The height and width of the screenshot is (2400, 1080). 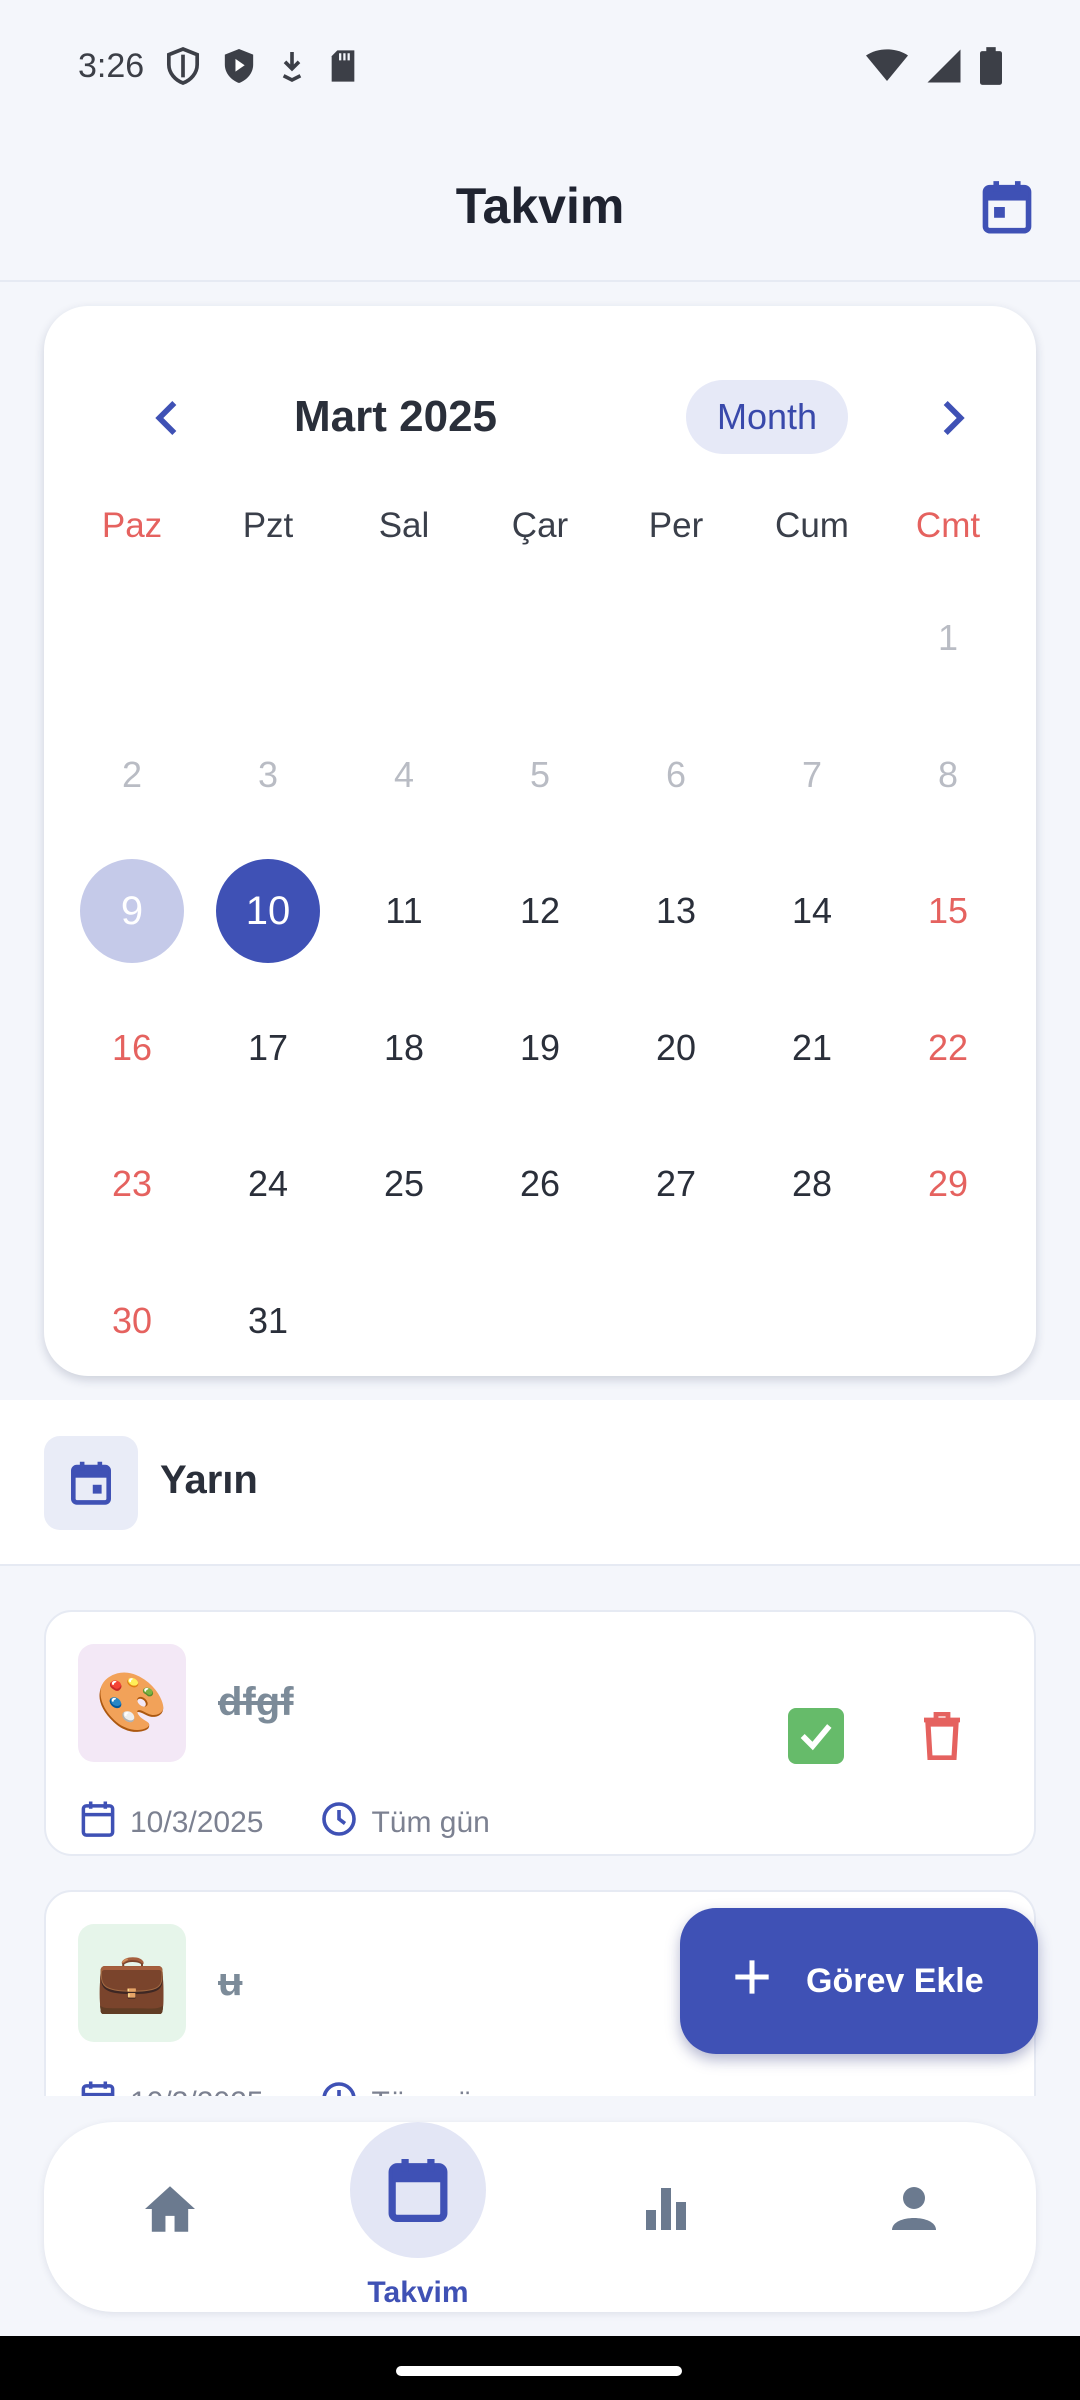 I want to click on weekday-label: Cum, so click(x=812, y=525).